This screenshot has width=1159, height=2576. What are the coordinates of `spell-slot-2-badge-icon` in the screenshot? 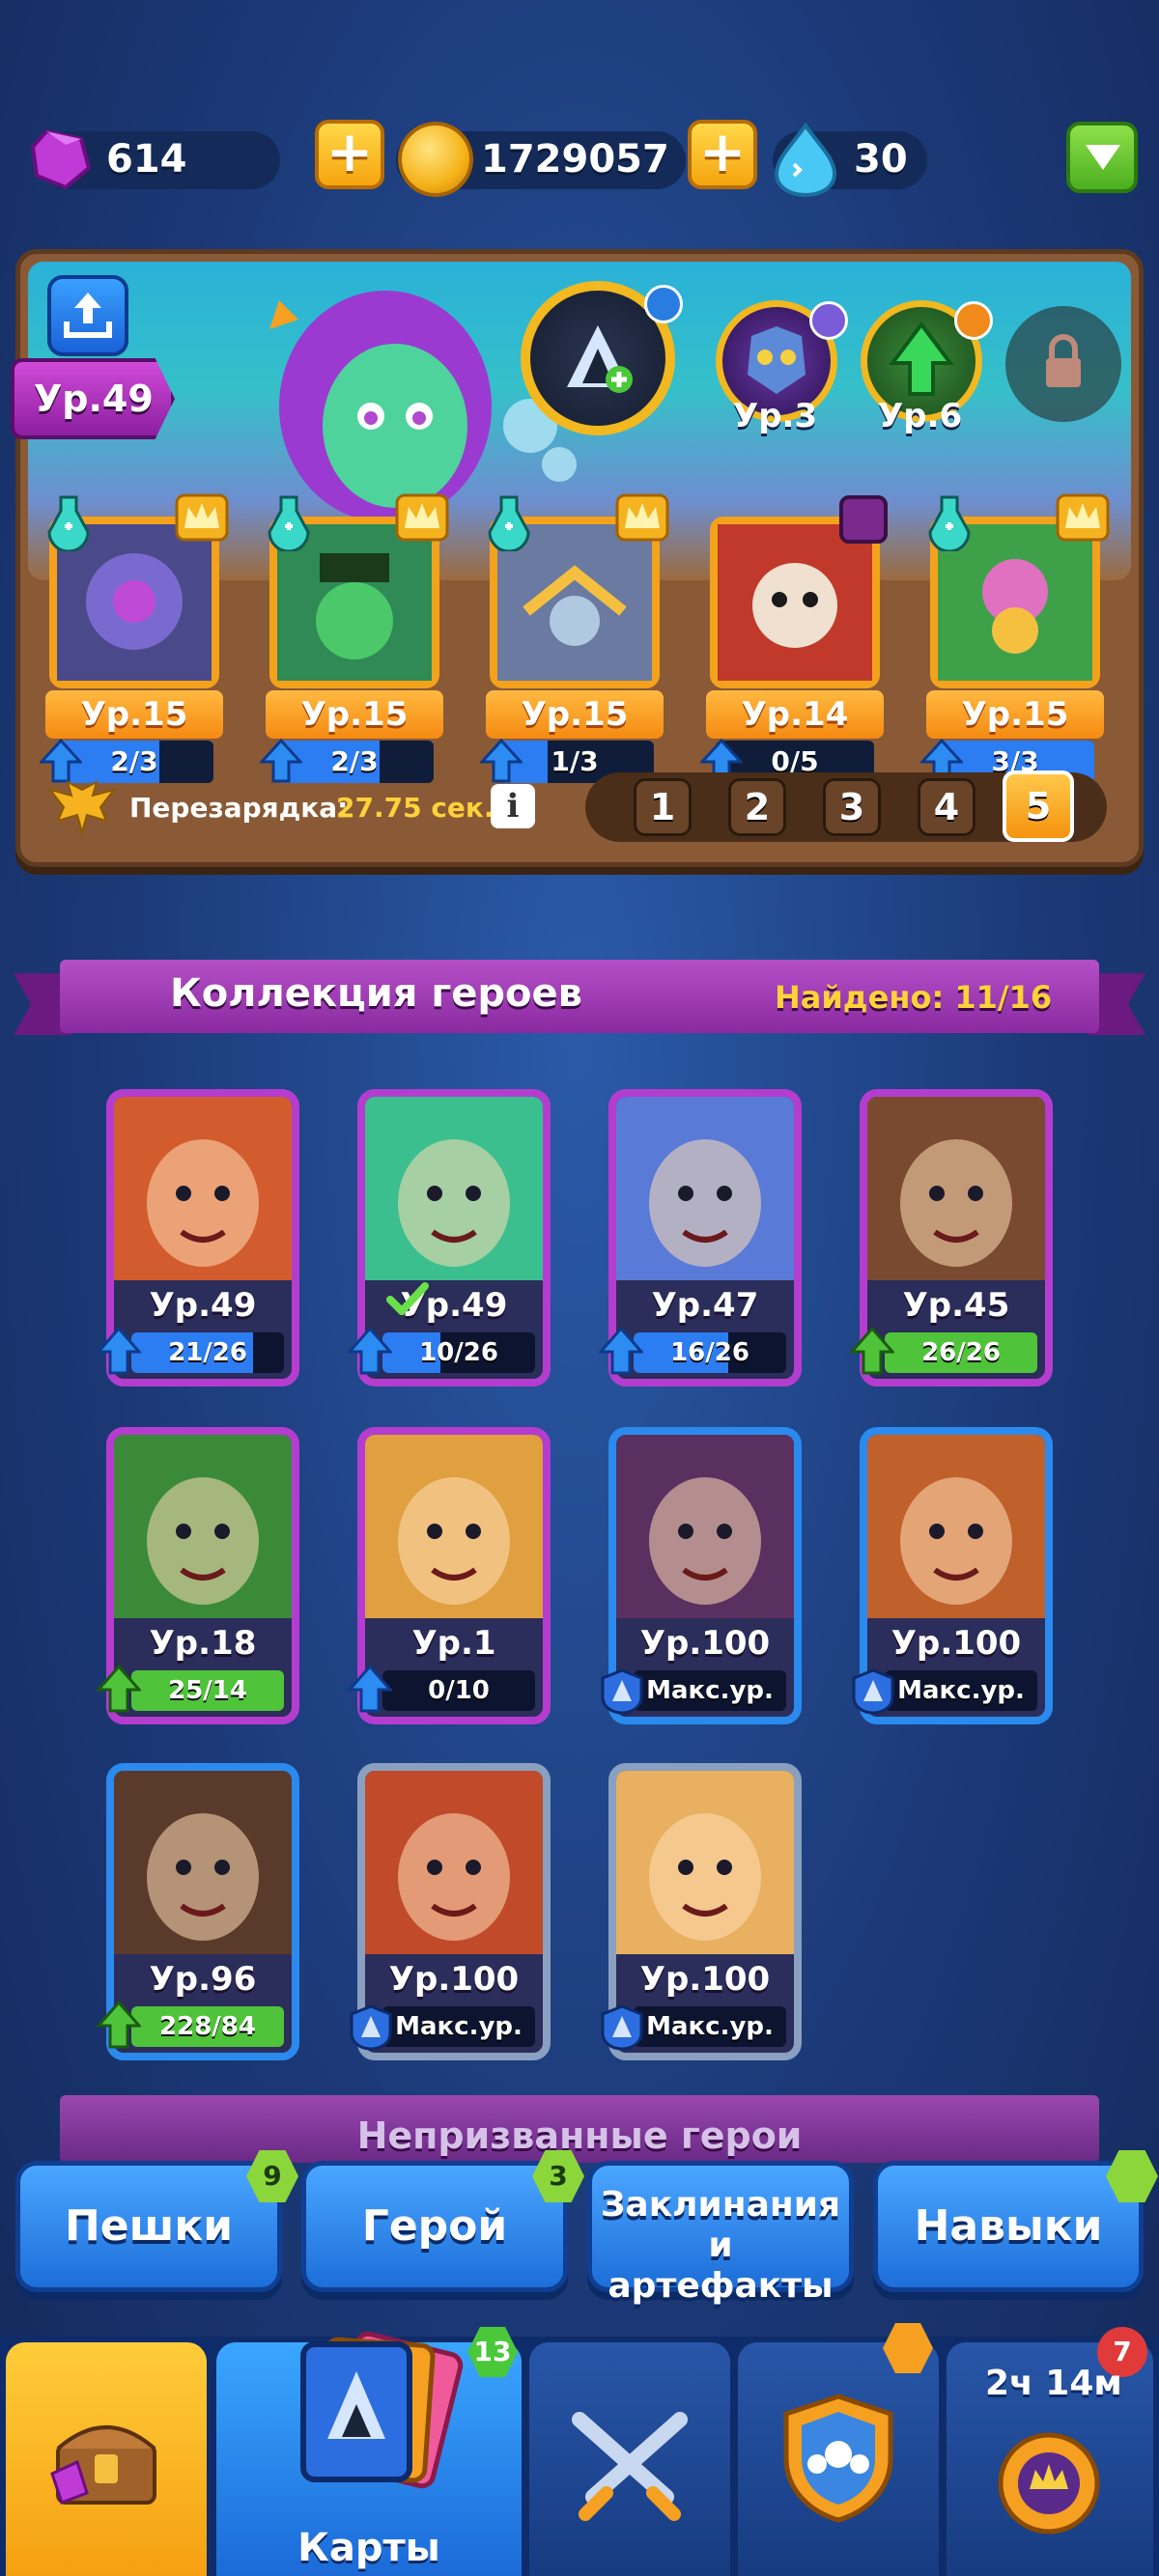 It's located at (973, 321).